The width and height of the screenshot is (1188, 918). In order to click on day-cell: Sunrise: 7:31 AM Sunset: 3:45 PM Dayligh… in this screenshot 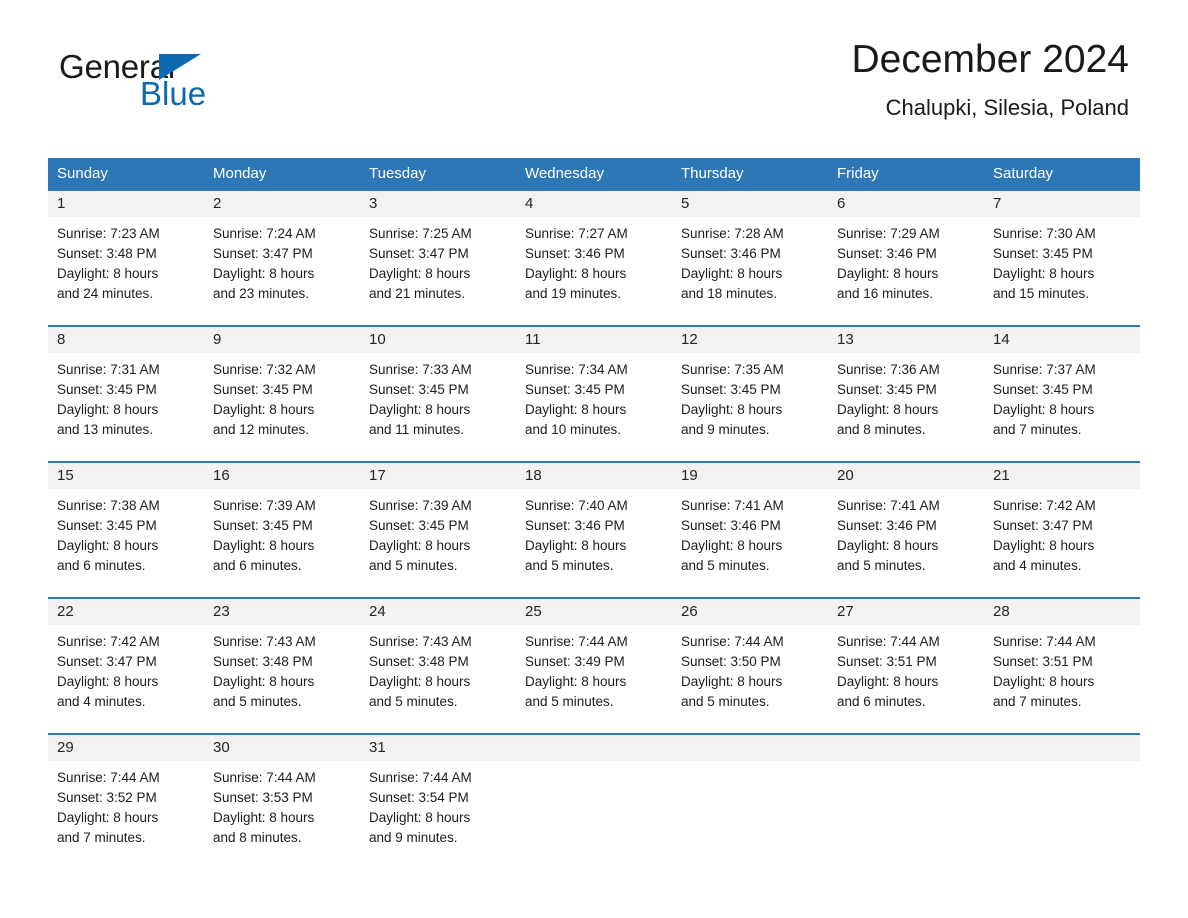, I will do `click(126, 407)`.